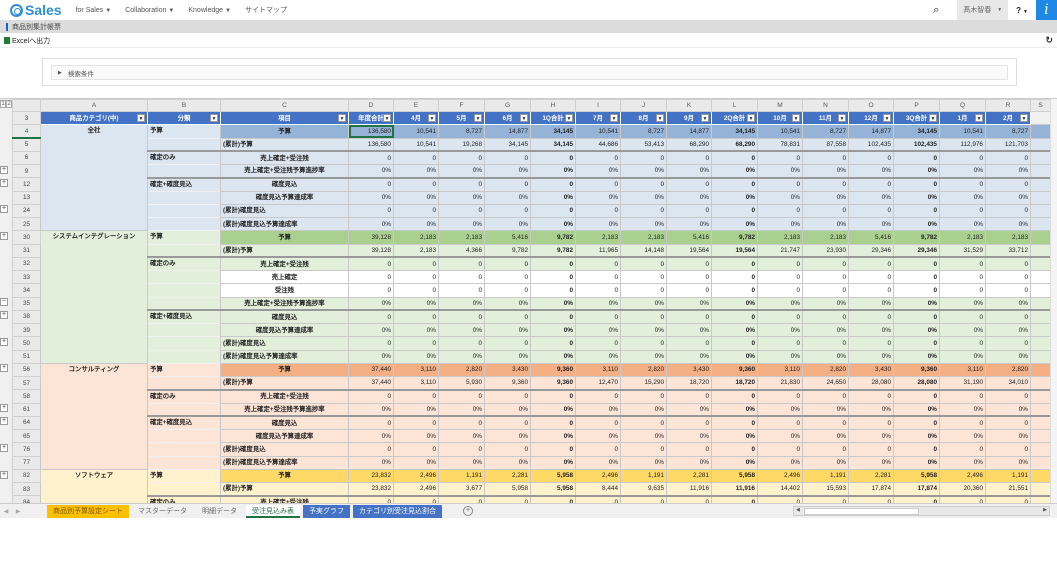 The height and width of the screenshot is (572, 1057). What do you see at coordinates (184, 395) in the screenshot?
I see `classification-cell: 確定のみ` at bounding box center [184, 395].